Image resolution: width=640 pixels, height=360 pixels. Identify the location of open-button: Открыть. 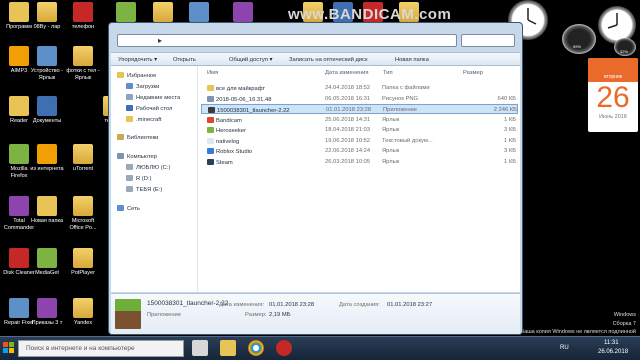
(184, 60).